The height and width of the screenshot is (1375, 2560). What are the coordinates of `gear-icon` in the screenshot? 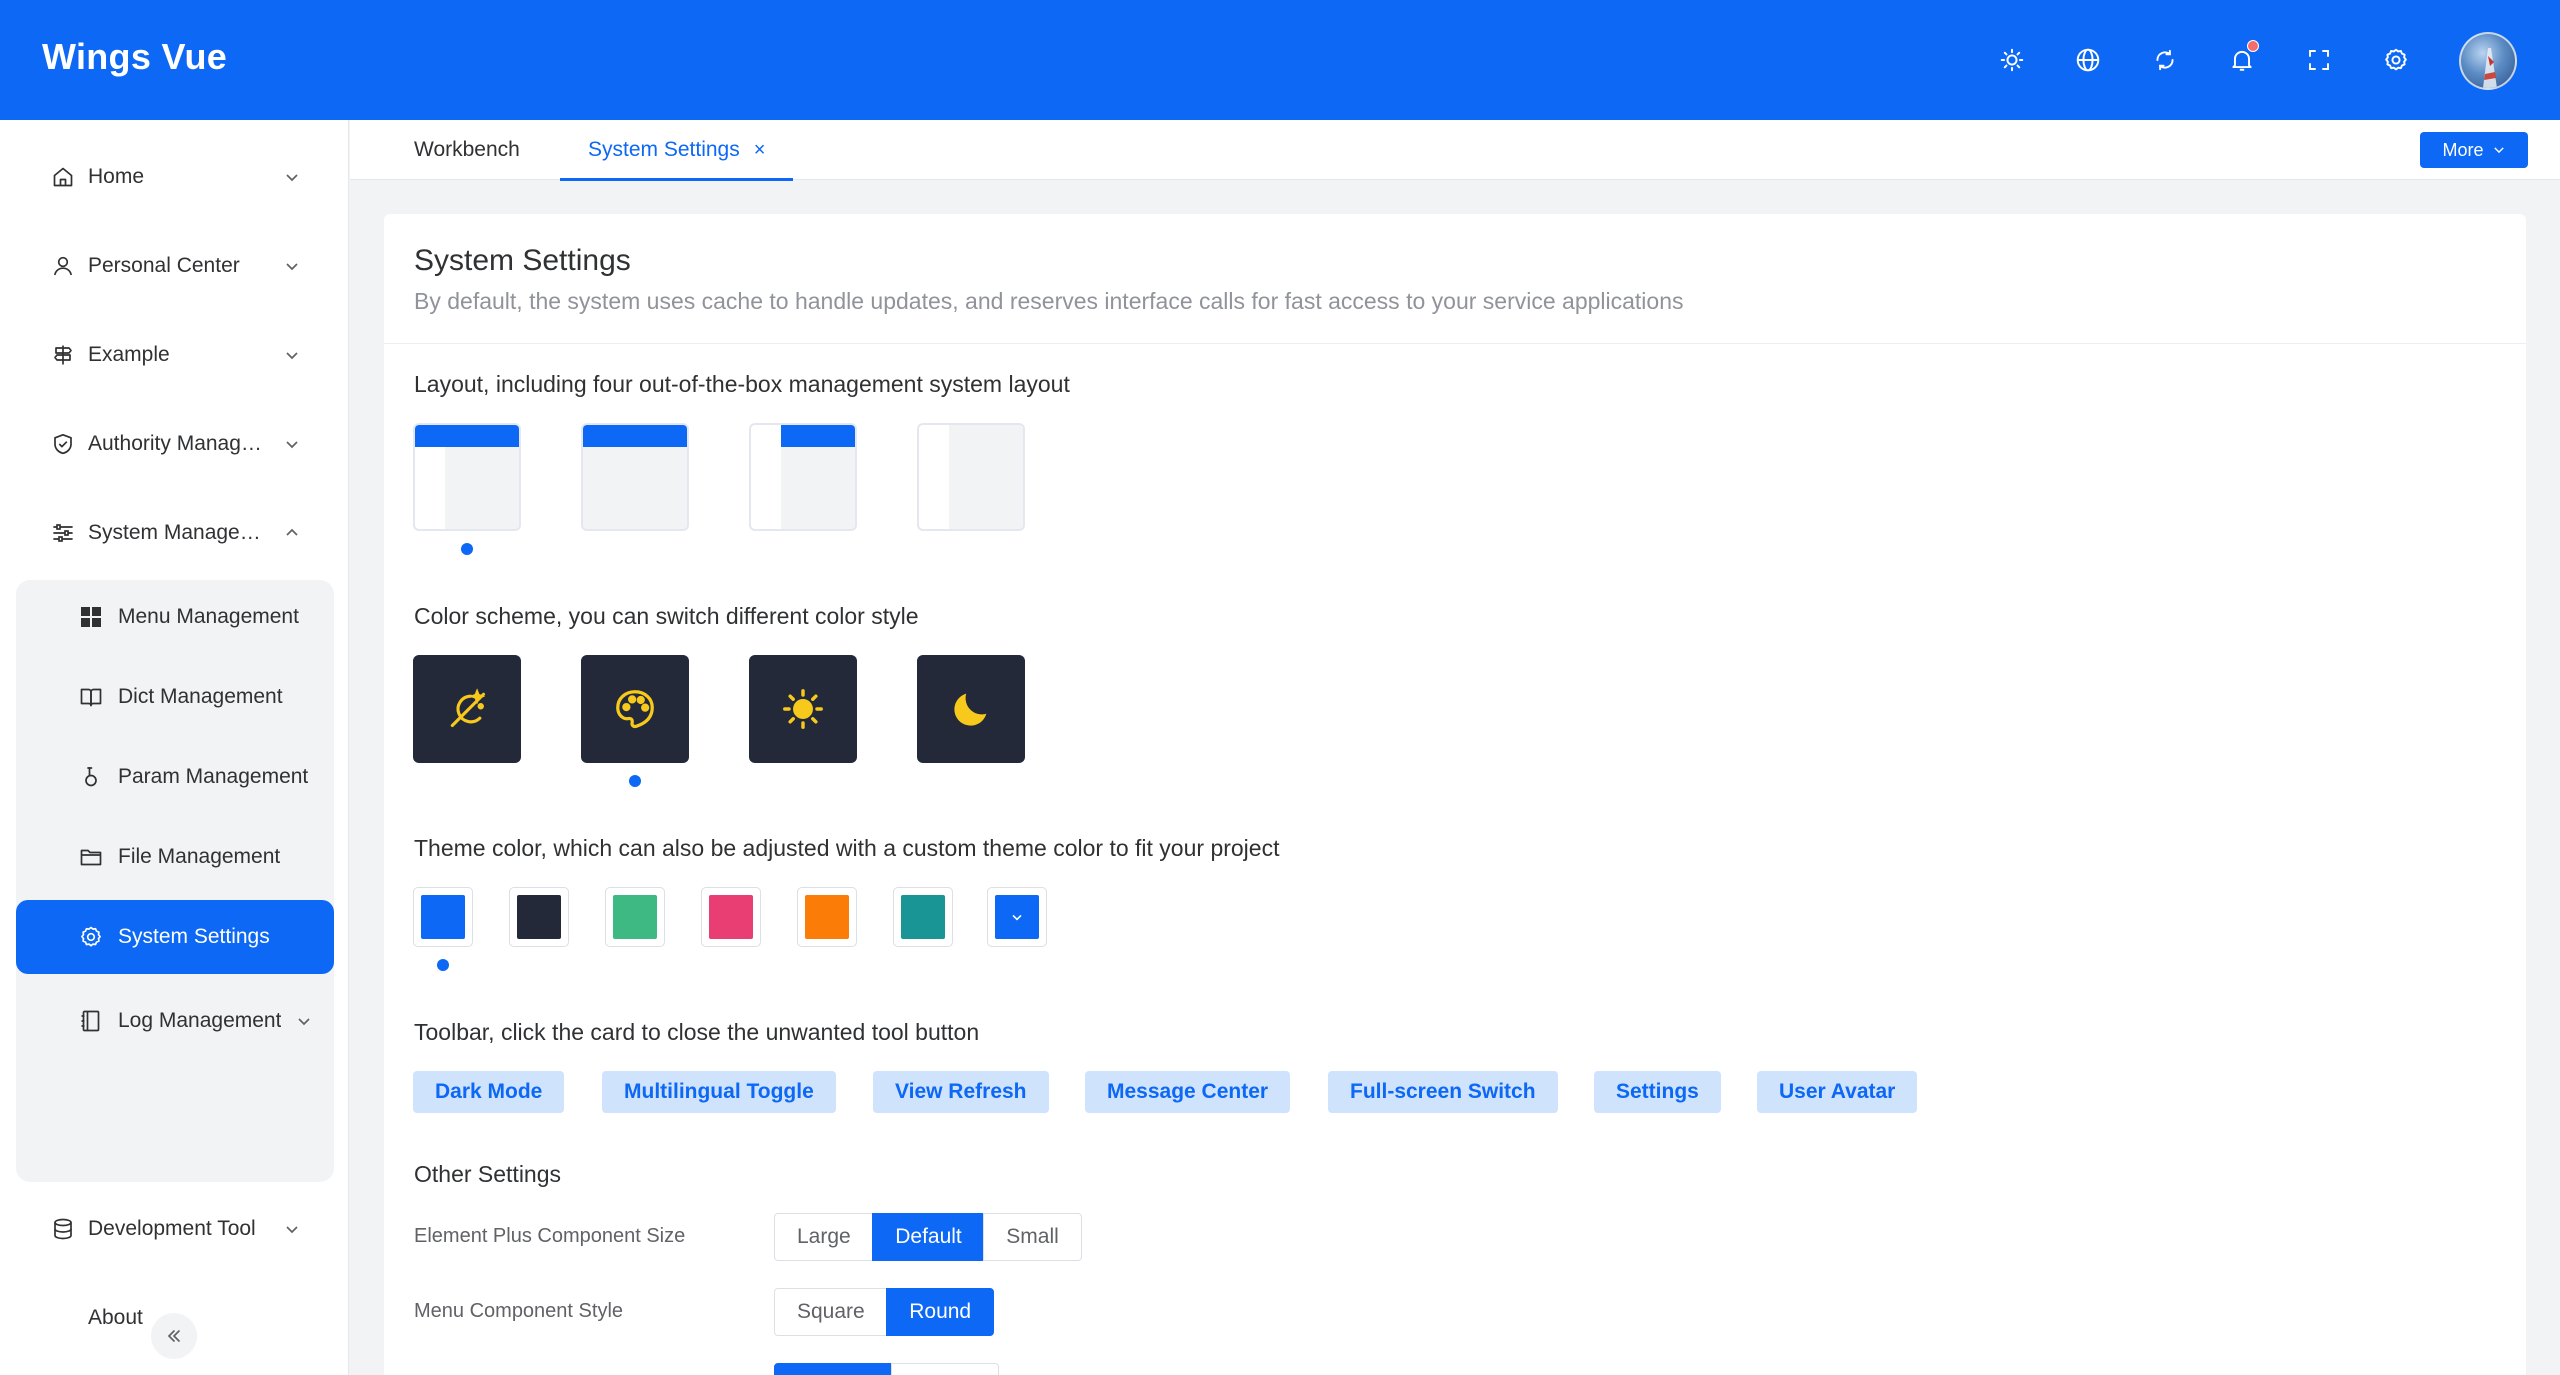 It's located at (91, 937).